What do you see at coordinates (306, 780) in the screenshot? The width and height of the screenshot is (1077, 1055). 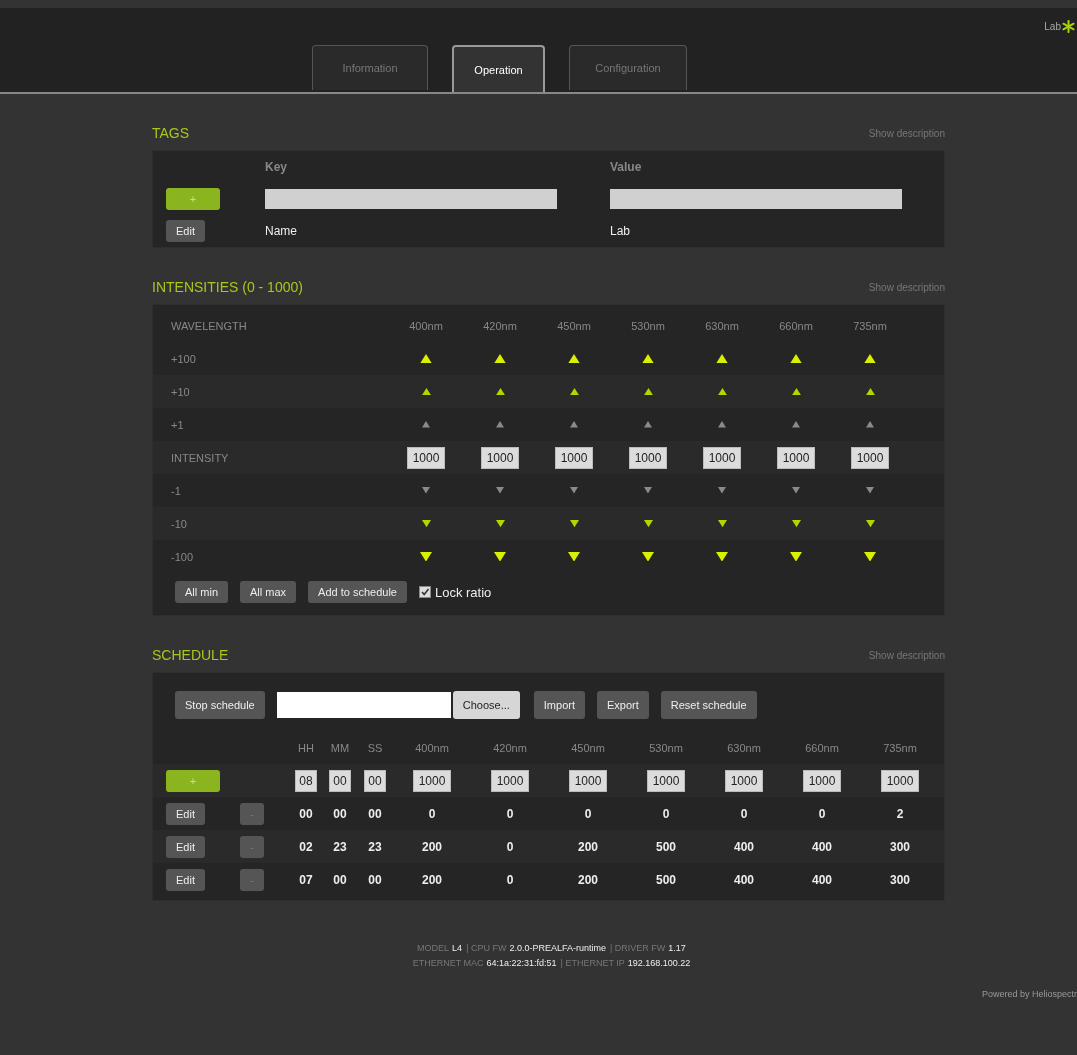 I see `input-field: 08` at bounding box center [306, 780].